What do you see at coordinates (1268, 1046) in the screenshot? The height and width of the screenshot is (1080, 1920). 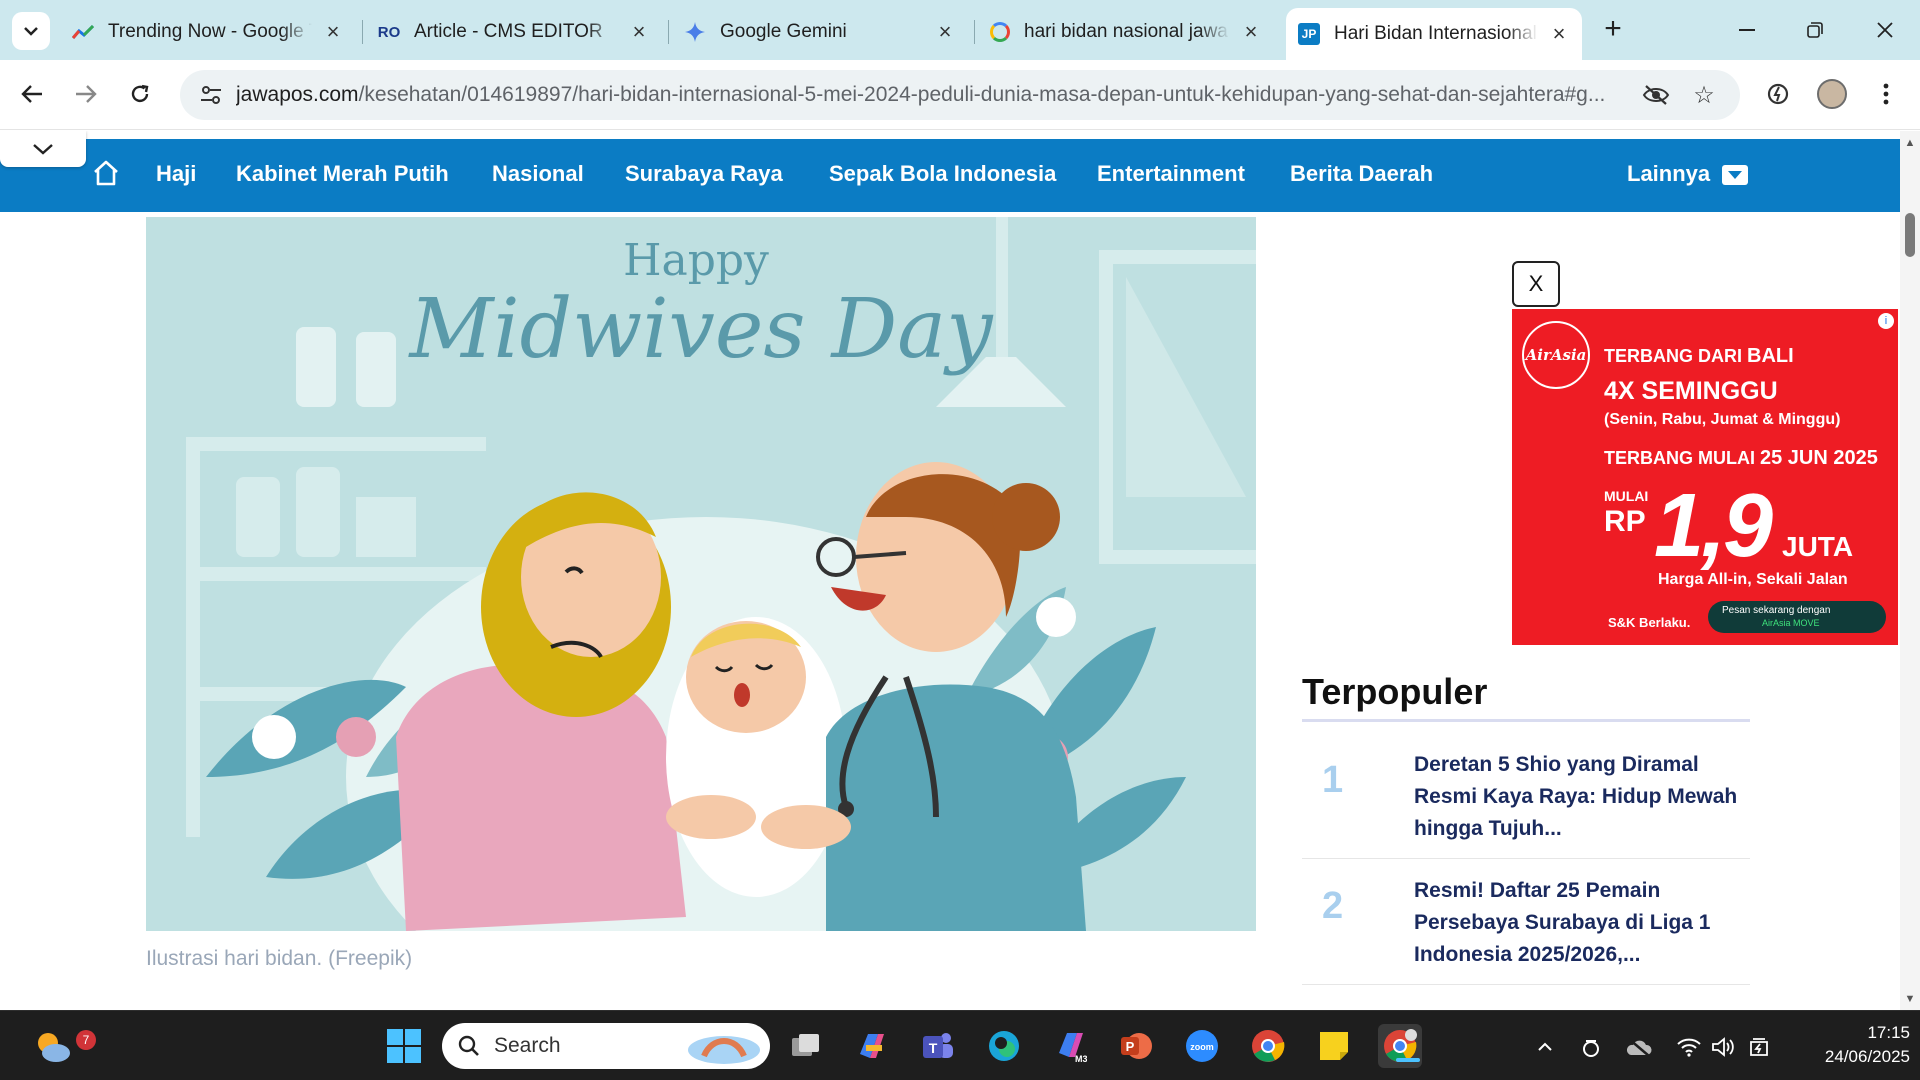 I see `chrome-button` at bounding box center [1268, 1046].